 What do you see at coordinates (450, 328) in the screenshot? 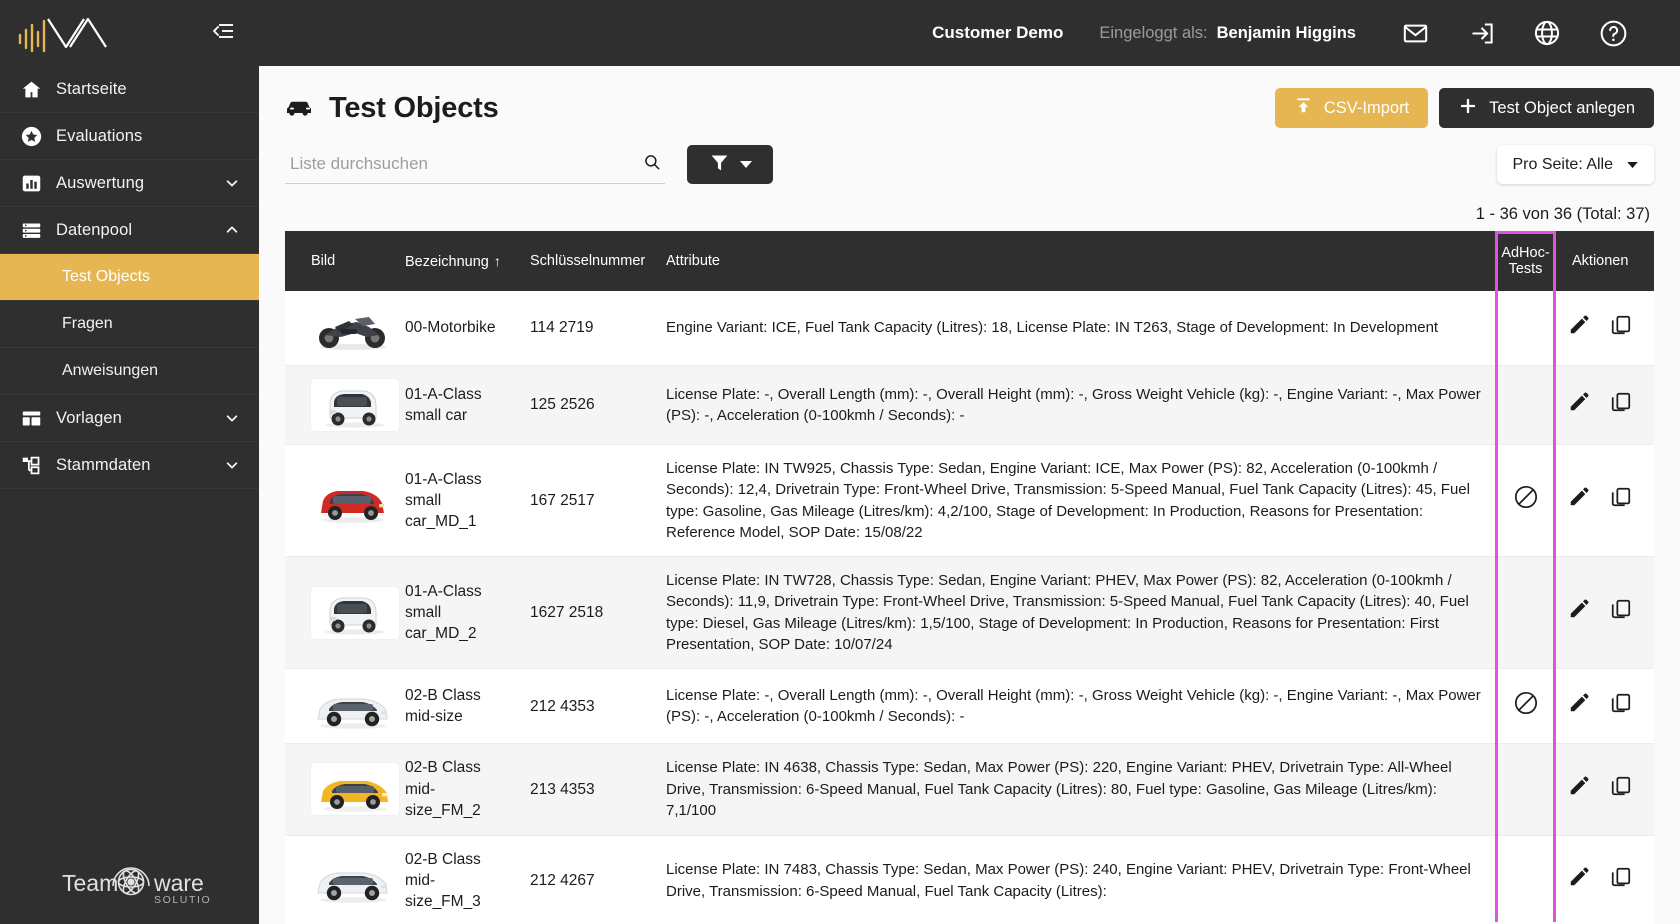
I see `cell-bezeichnung: 00-Motorbike` at bounding box center [450, 328].